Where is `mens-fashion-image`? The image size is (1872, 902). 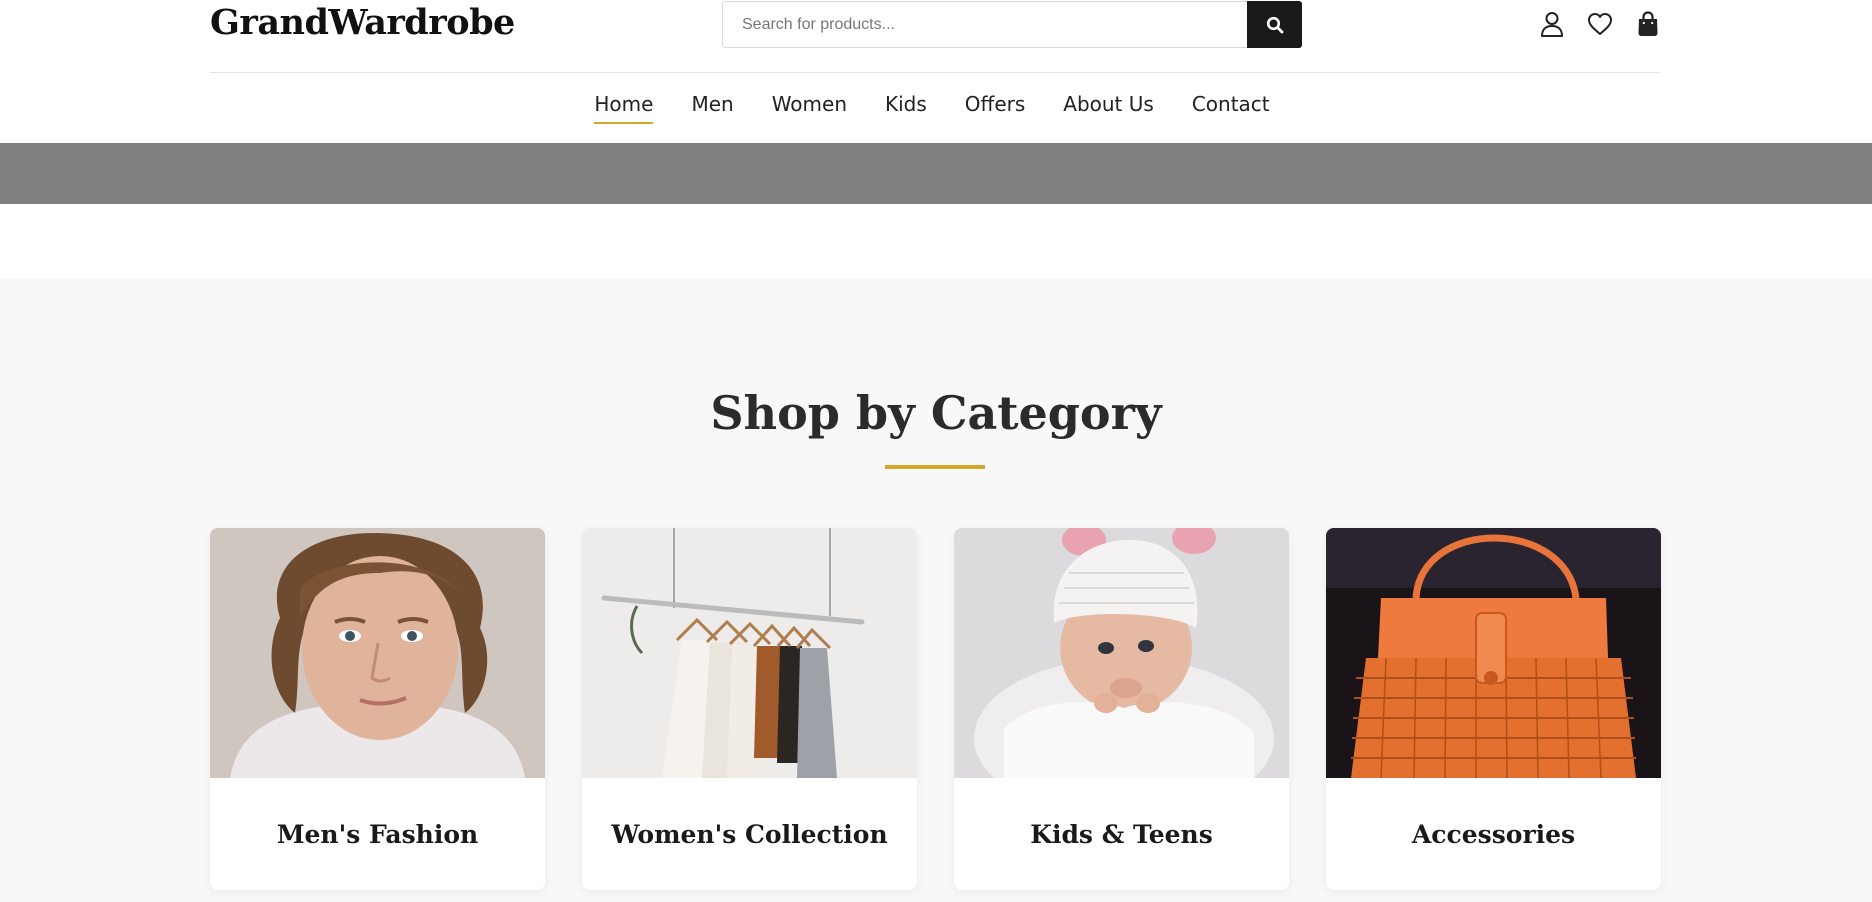 mens-fashion-image is located at coordinates (377, 653).